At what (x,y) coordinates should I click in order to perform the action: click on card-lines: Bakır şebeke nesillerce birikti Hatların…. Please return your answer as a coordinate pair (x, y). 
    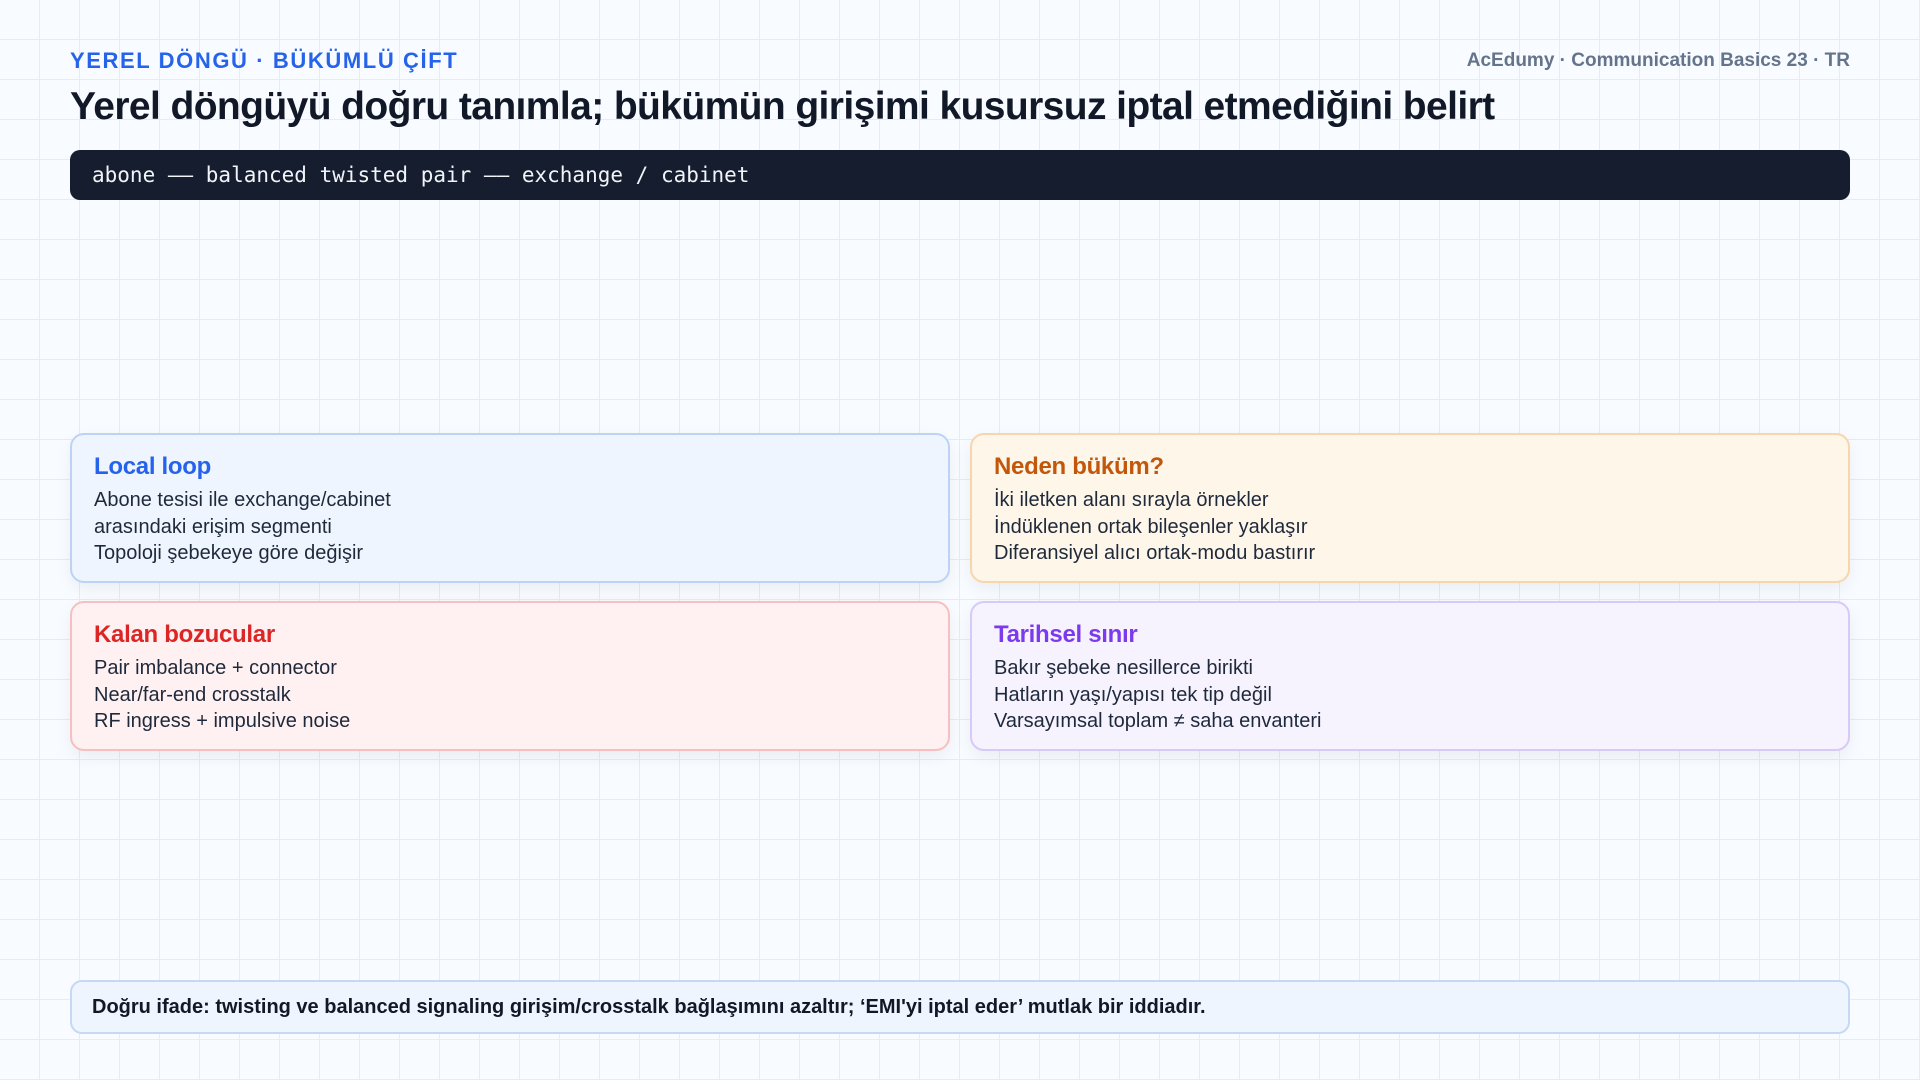
    Looking at the image, I should click on (1410, 695).